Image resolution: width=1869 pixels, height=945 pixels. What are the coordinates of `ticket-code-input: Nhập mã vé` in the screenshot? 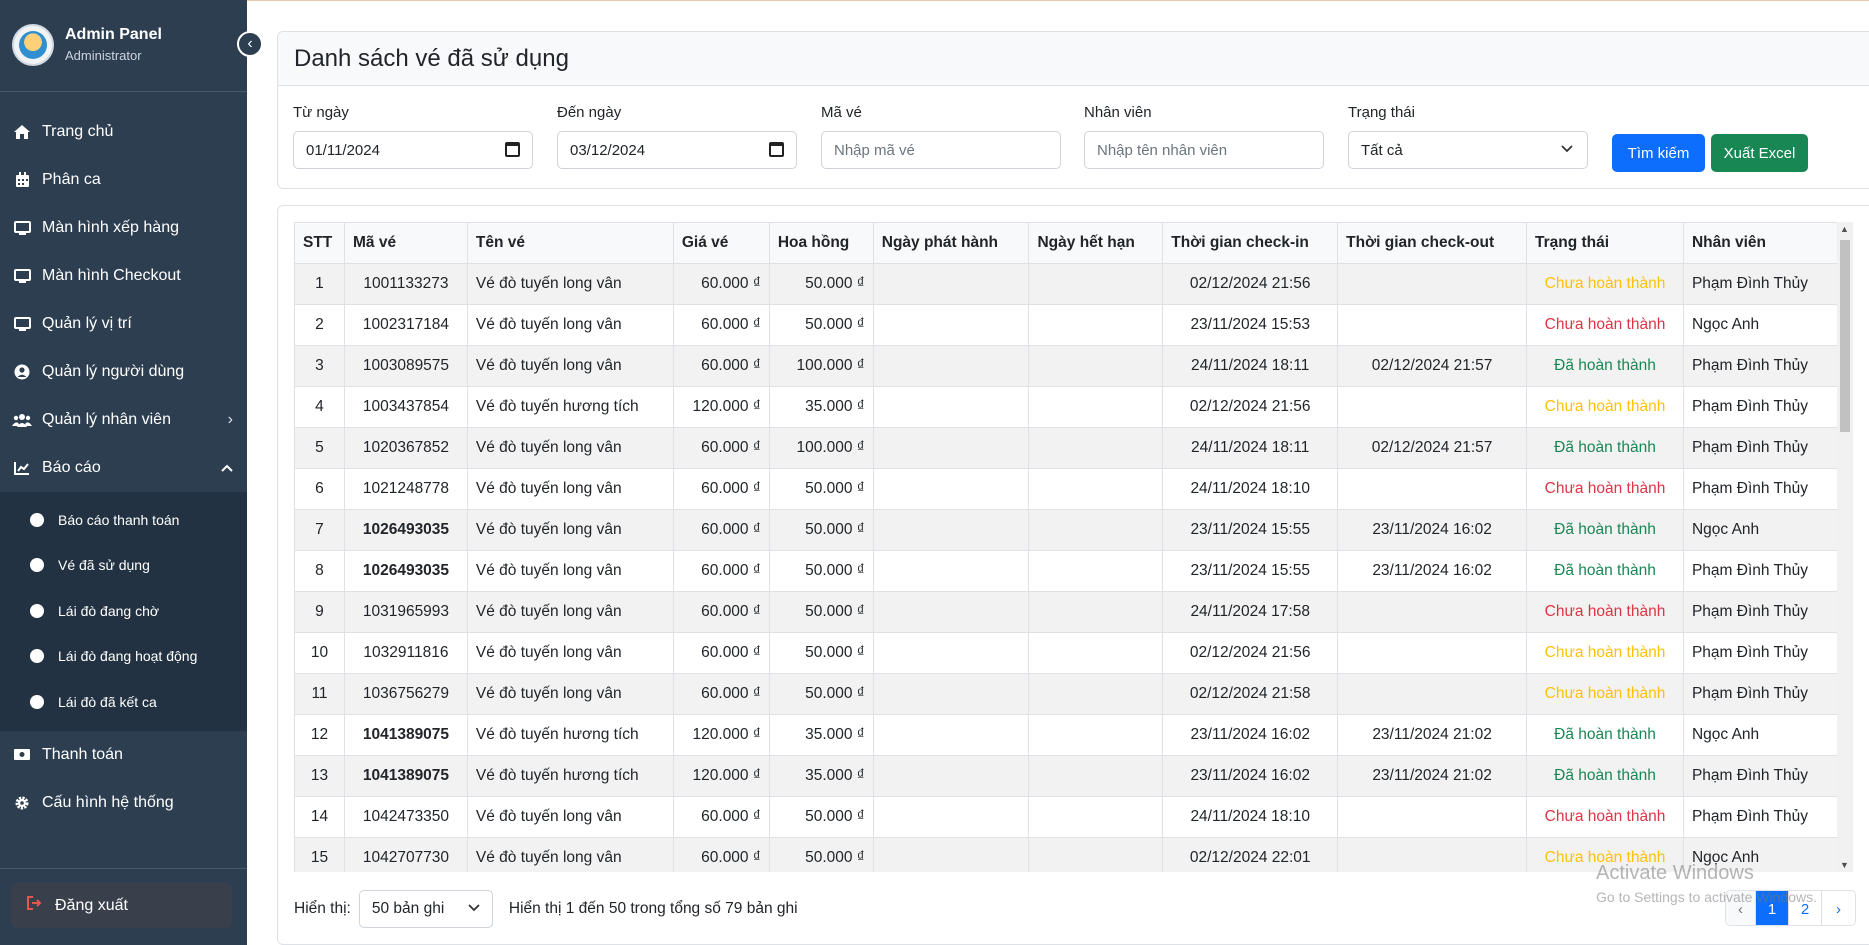 It's located at (941, 150).